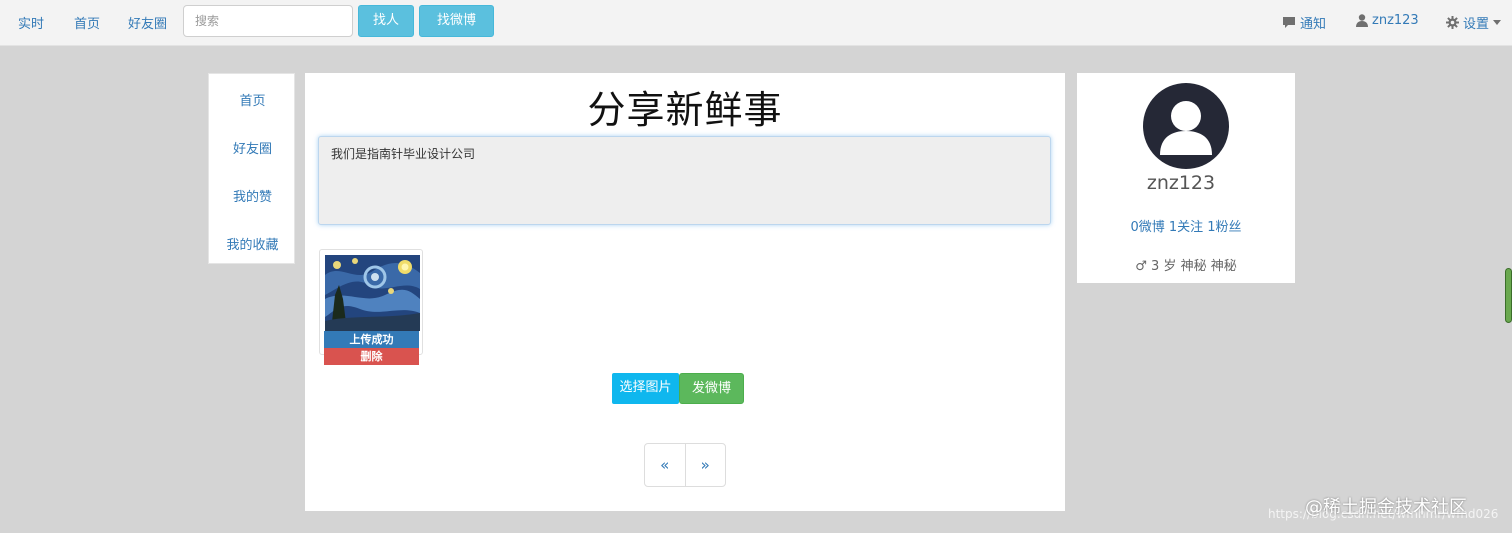 The width and height of the screenshot is (1512, 533). I want to click on profile-stats: 0微博 1关注 1粉丝, so click(1186, 225).